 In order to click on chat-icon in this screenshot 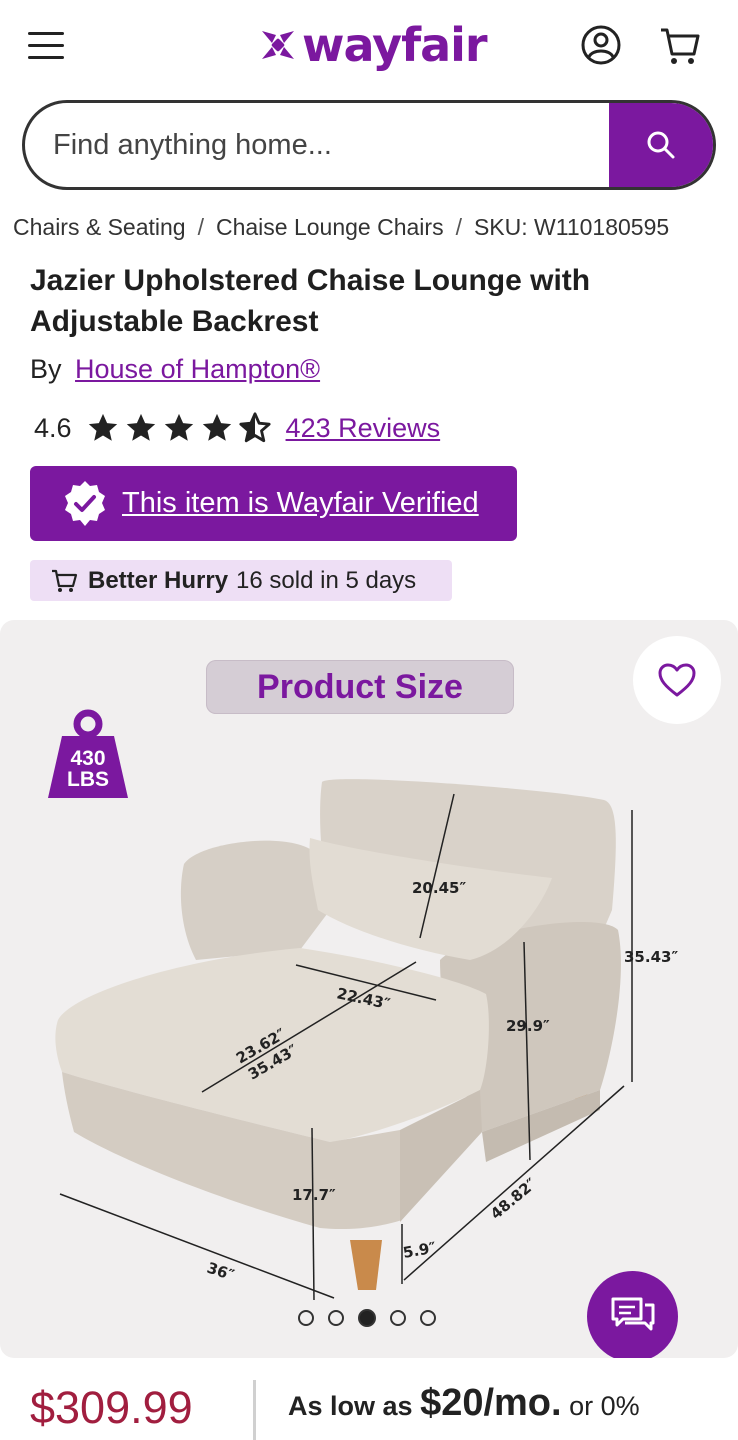, I will do `click(632, 1313)`.